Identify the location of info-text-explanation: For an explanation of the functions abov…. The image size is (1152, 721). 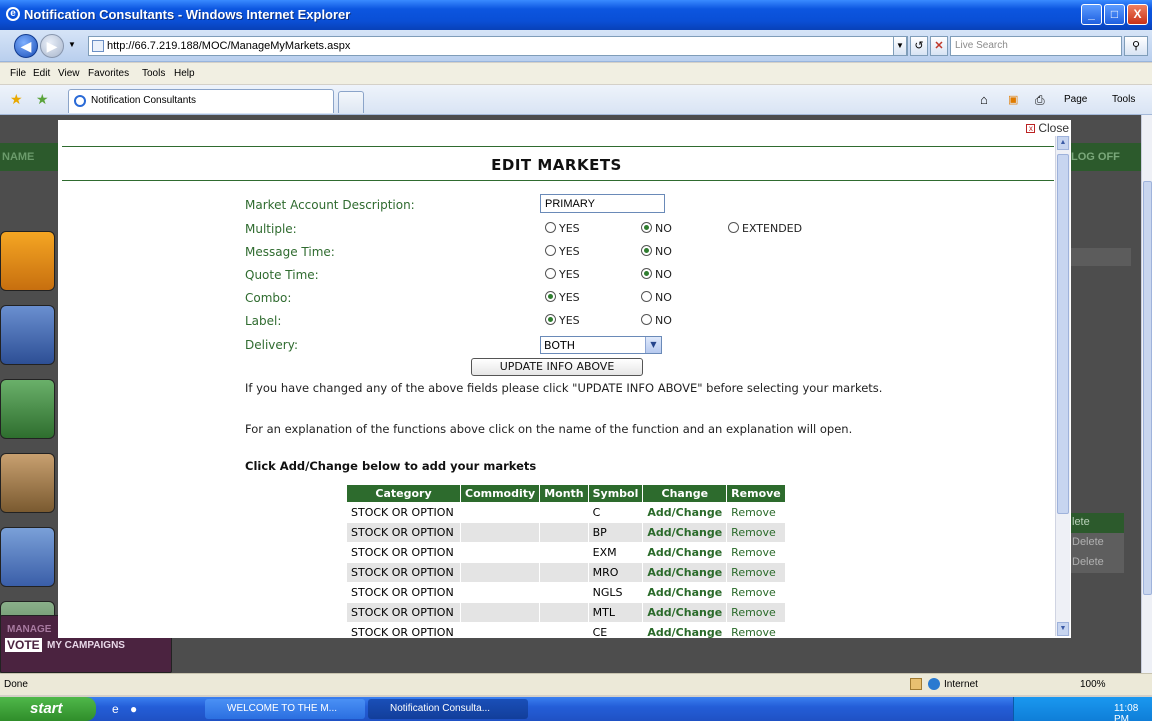
(549, 429).